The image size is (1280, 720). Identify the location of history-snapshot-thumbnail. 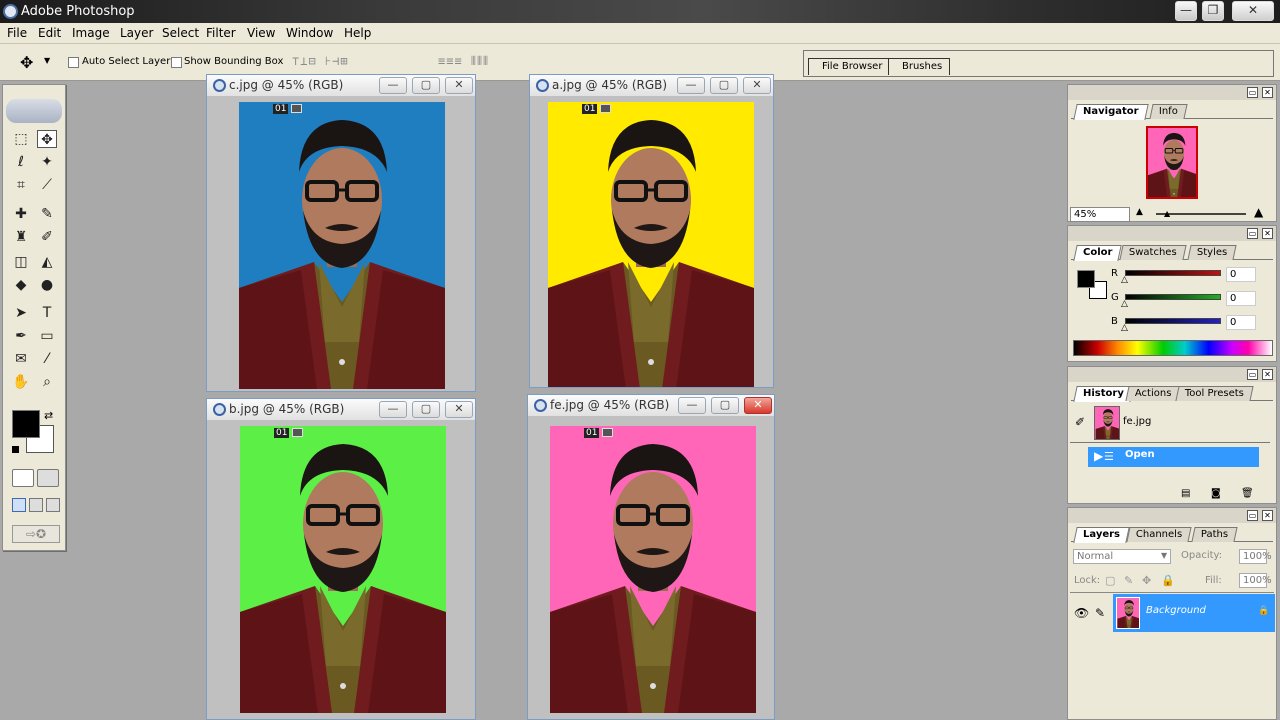
(1107, 423).